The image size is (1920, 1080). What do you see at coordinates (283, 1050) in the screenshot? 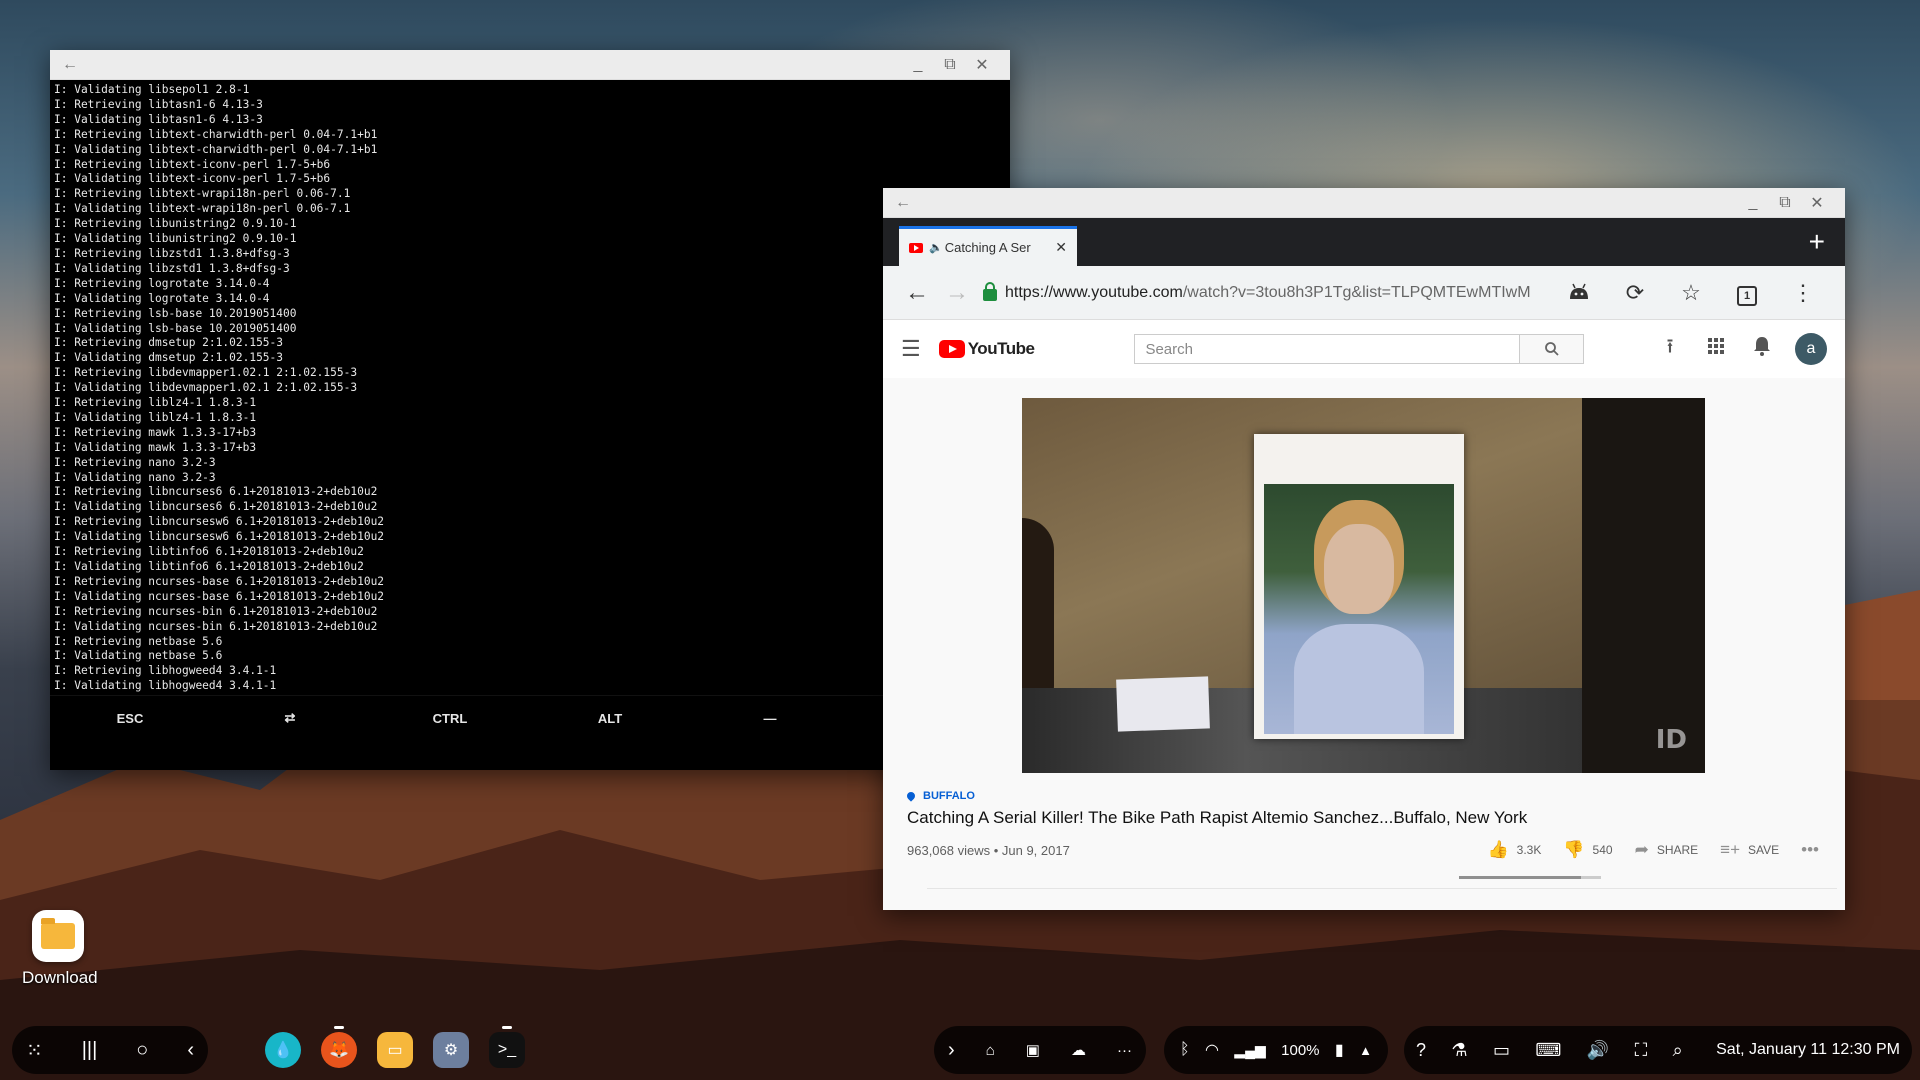
I see `water-drop-app-icon: 💧` at bounding box center [283, 1050].